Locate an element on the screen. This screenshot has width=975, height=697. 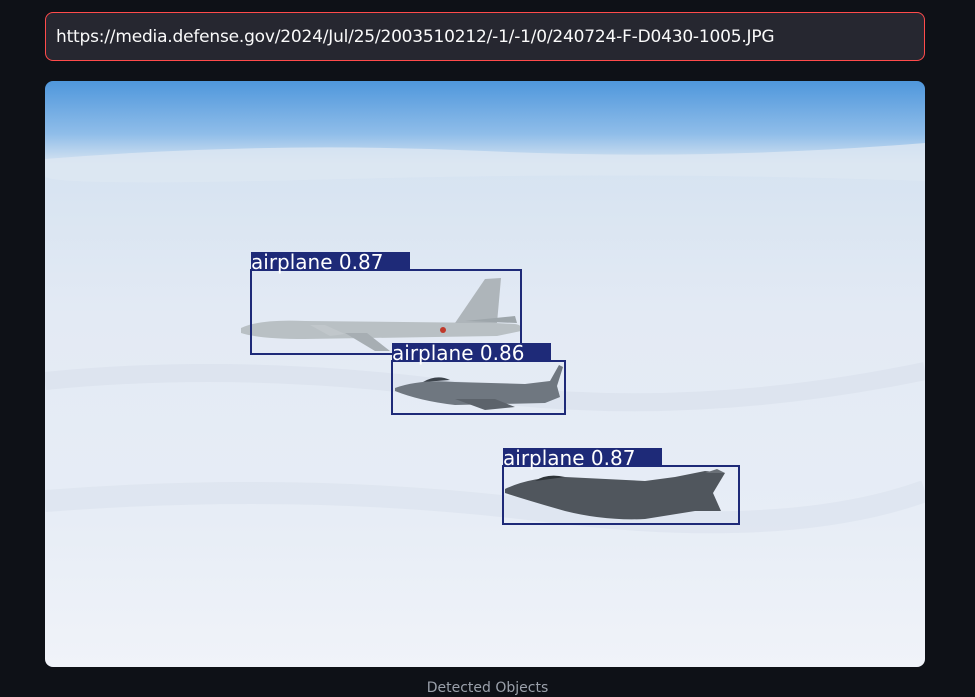
image-caption: Detected Objects is located at coordinates (487, 688).